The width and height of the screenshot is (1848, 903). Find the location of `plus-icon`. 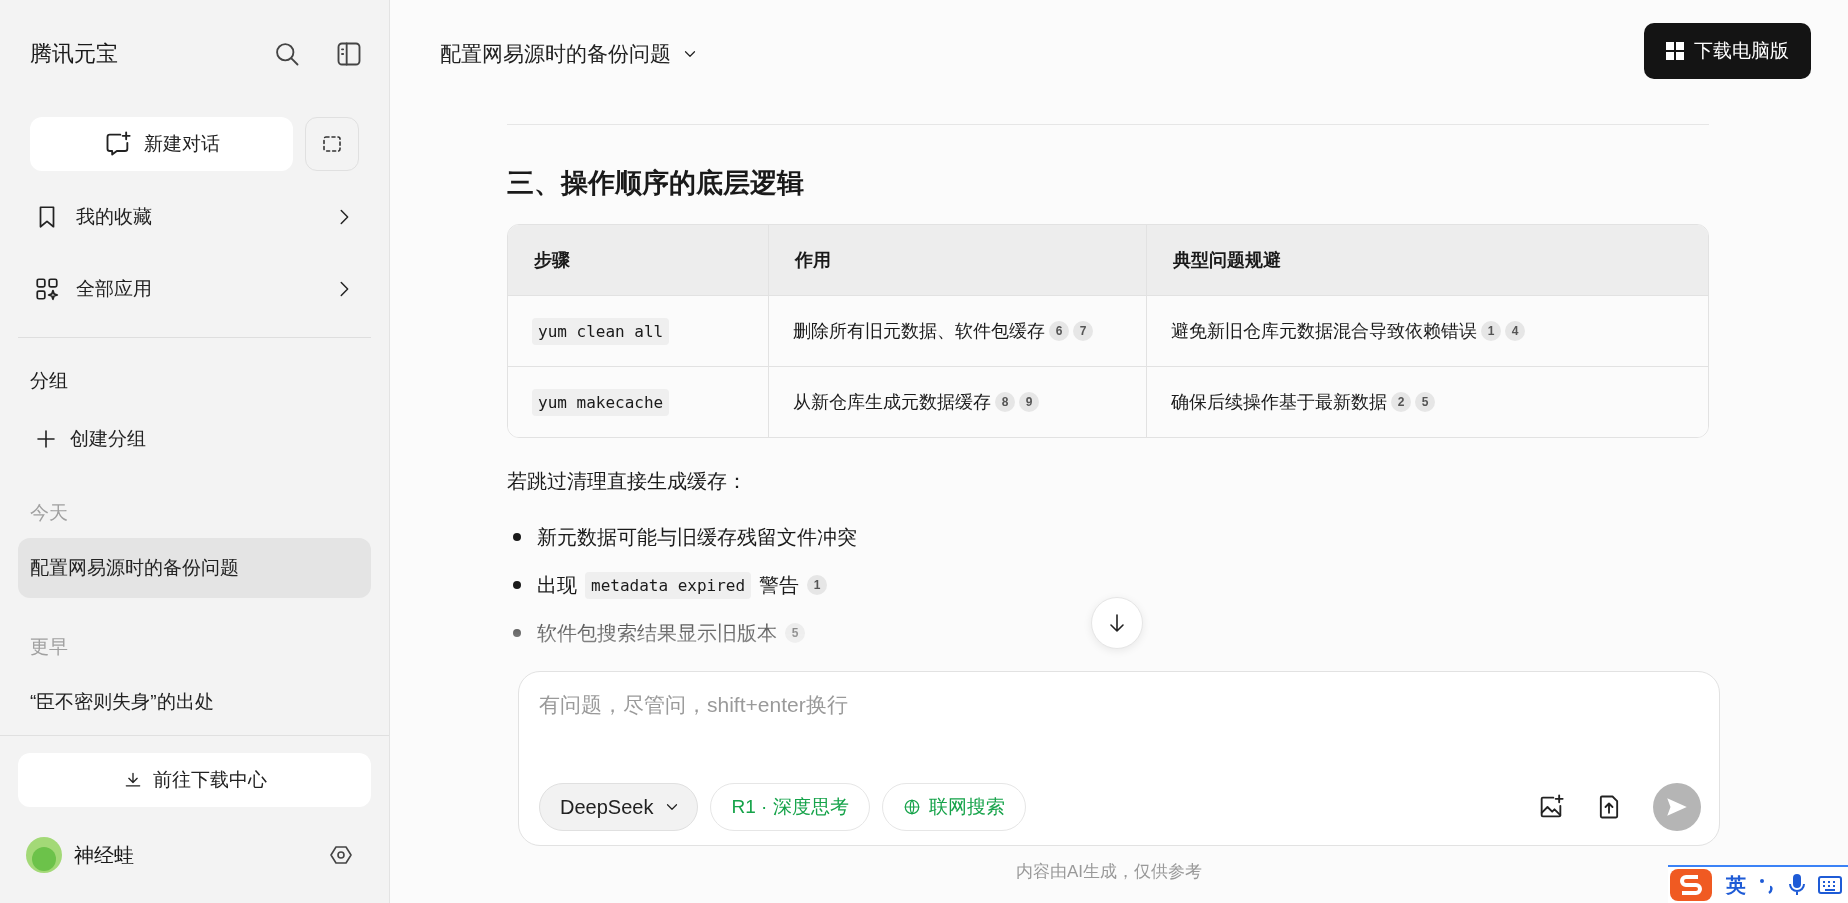

plus-icon is located at coordinates (46, 439).